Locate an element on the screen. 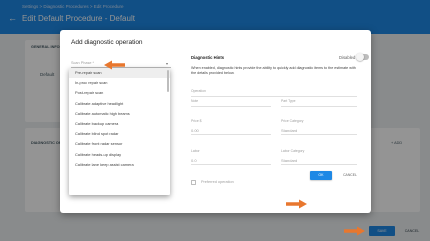 This screenshot has height=241, width=430. note-label: Note is located at coordinates (195, 101).